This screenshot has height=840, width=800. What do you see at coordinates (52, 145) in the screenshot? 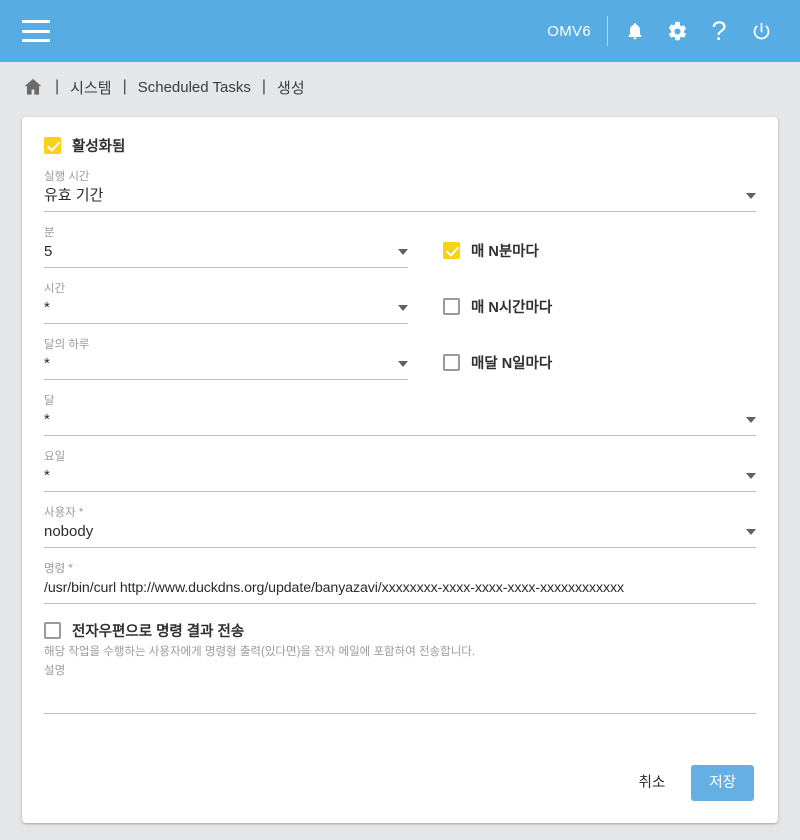
I see `enabled-checkbox` at bounding box center [52, 145].